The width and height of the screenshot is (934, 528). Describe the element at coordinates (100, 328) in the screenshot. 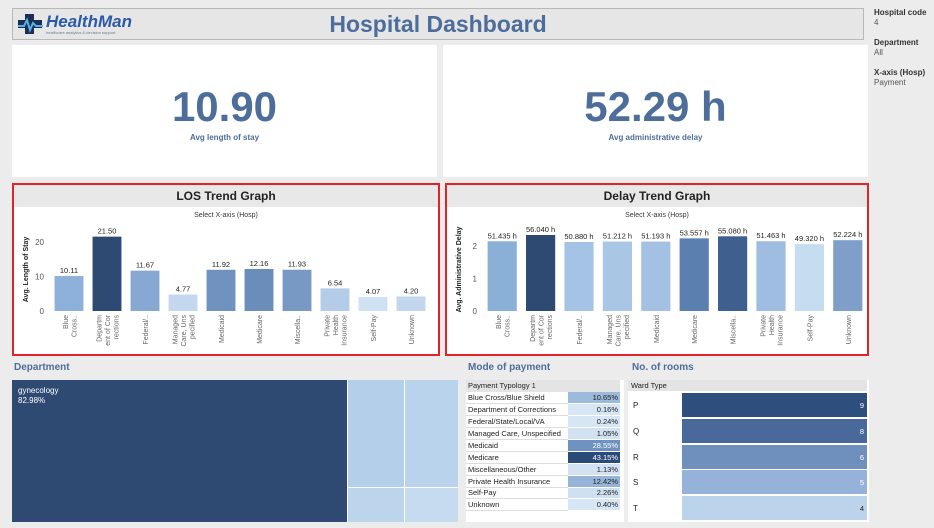

I see `x-tick-line: Departm` at that location.